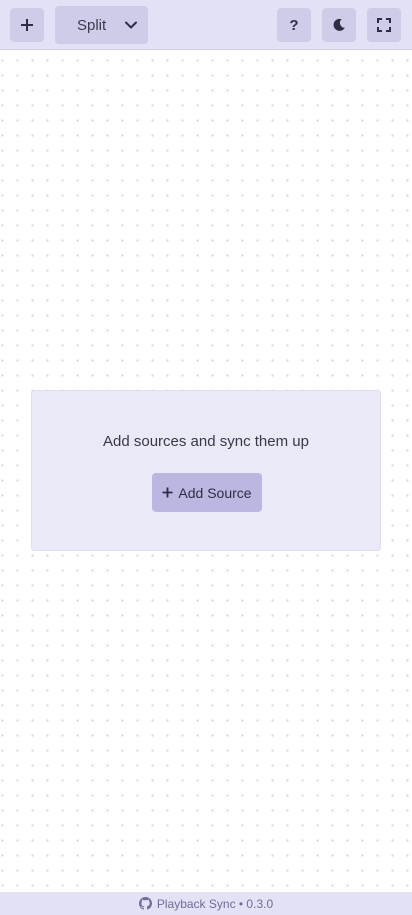 The width and height of the screenshot is (412, 915). Describe the element at coordinates (206, 441) in the screenshot. I see `empty-state-message: Add sources and sync them up` at that location.